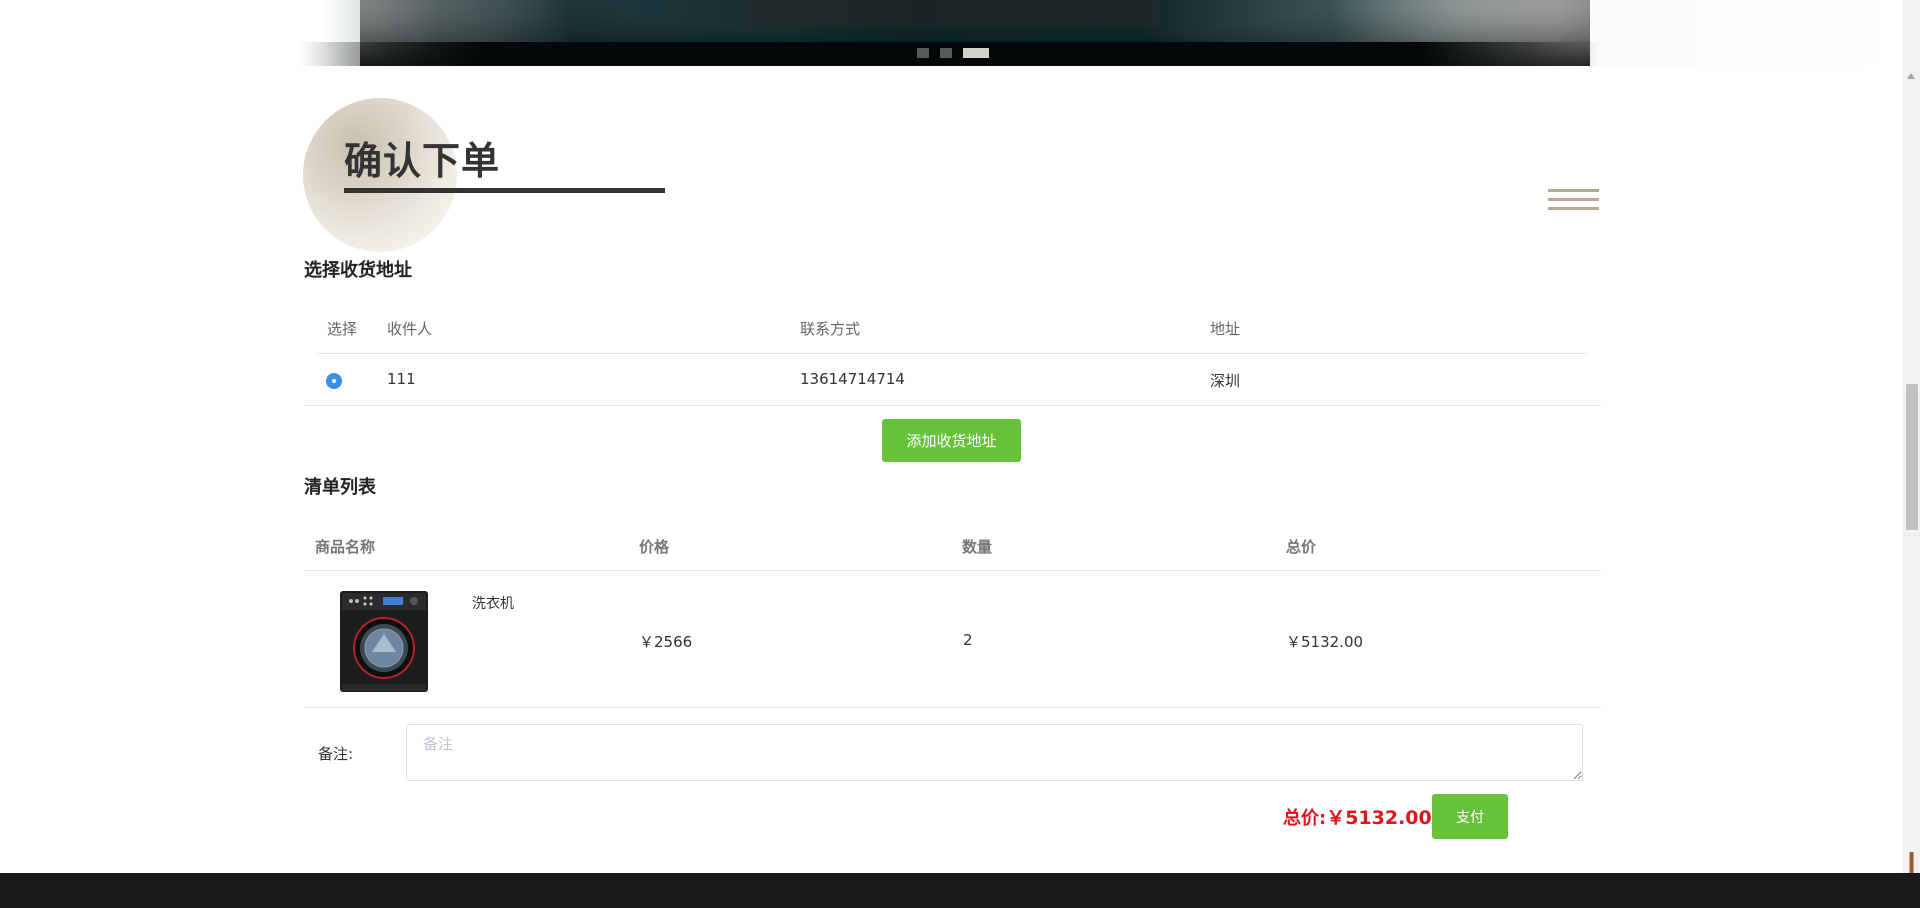 The height and width of the screenshot is (908, 1920). I want to click on address-section-title: 选择收货地址, so click(358, 270).